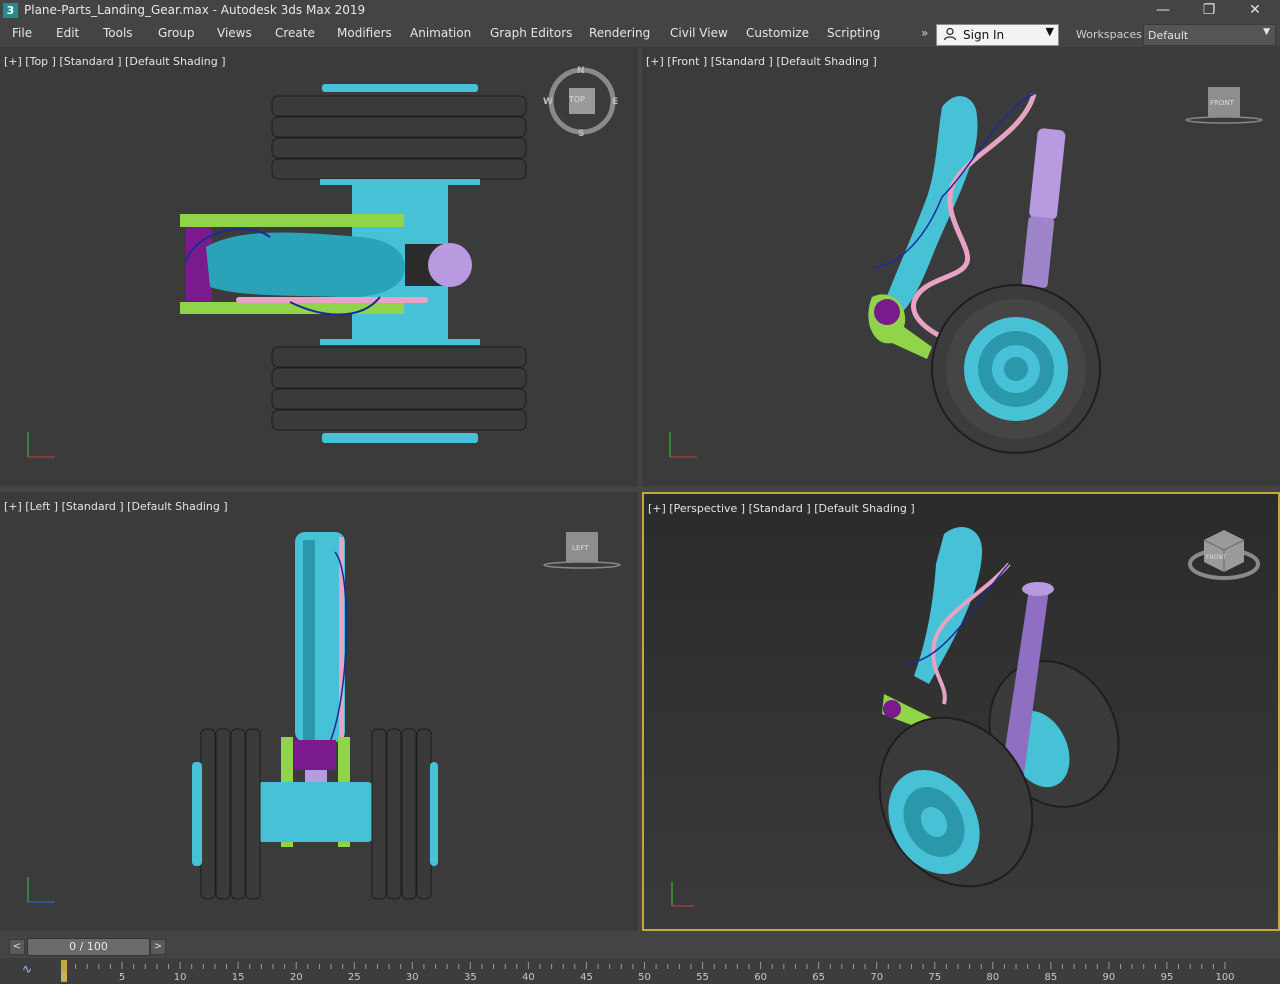 This screenshot has height=984, width=1280. What do you see at coordinates (531, 33) in the screenshot?
I see `menu-graph-editors: Graph Editors` at bounding box center [531, 33].